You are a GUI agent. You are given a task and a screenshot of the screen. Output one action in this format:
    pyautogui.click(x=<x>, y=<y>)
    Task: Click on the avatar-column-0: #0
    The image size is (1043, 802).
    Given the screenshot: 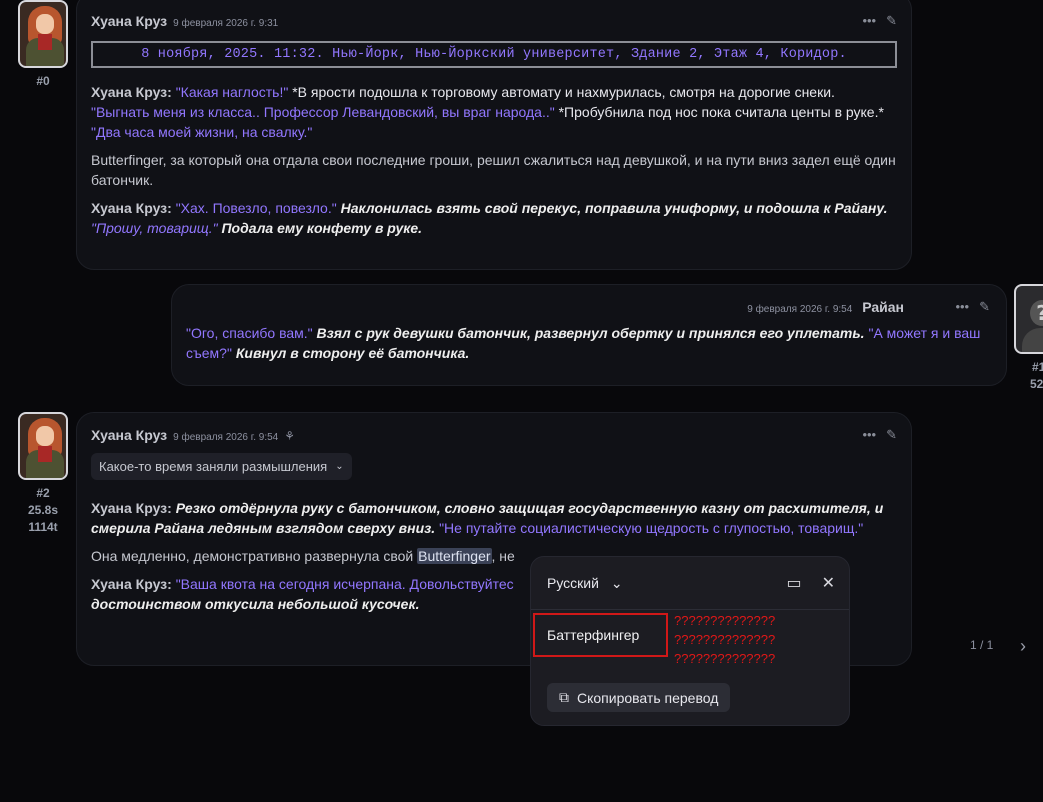 What is the action you would take?
    pyautogui.click(x=43, y=44)
    